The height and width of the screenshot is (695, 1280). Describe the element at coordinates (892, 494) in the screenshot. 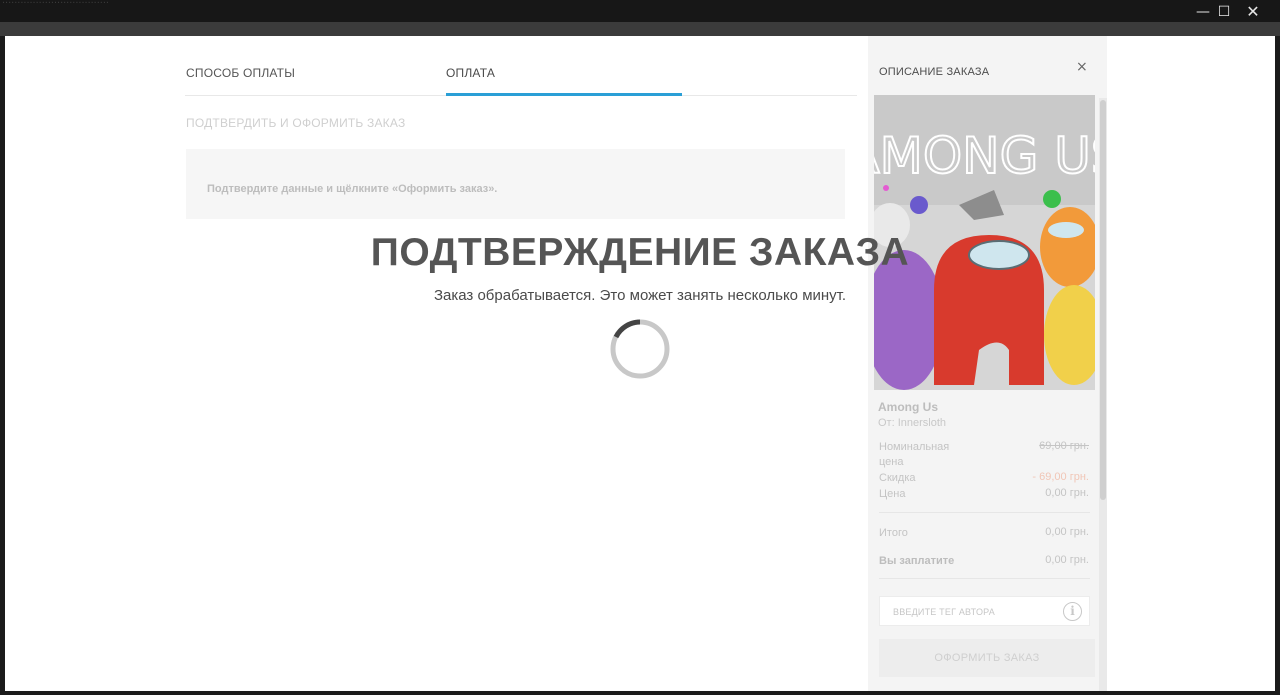

I see `price-label: Цена` at that location.